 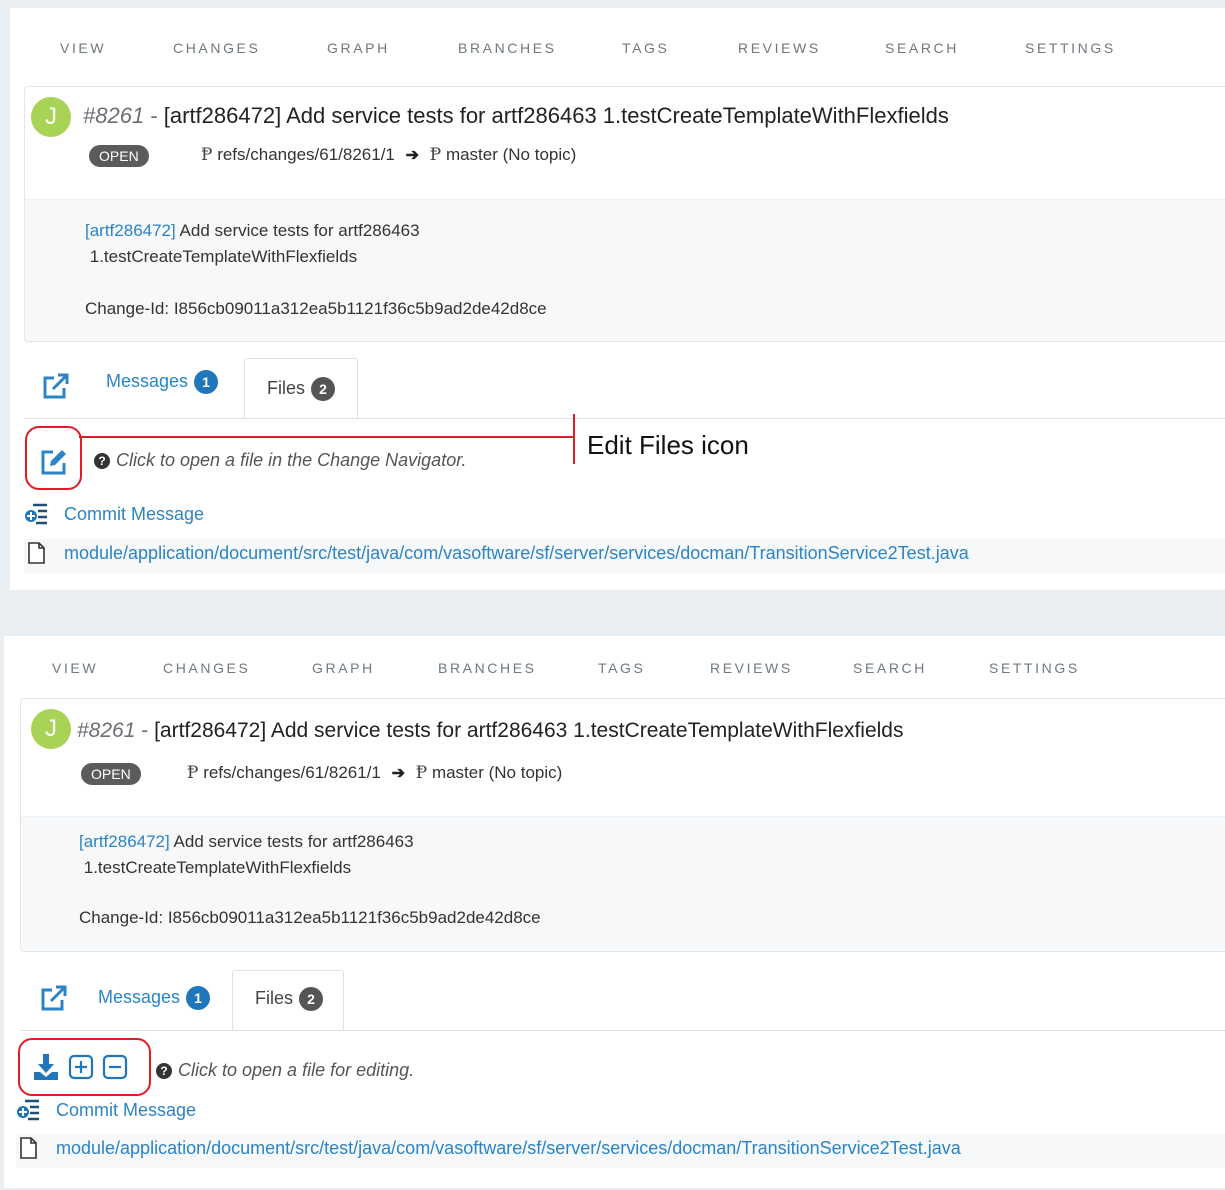 I want to click on annotation-line, so click(x=327, y=437).